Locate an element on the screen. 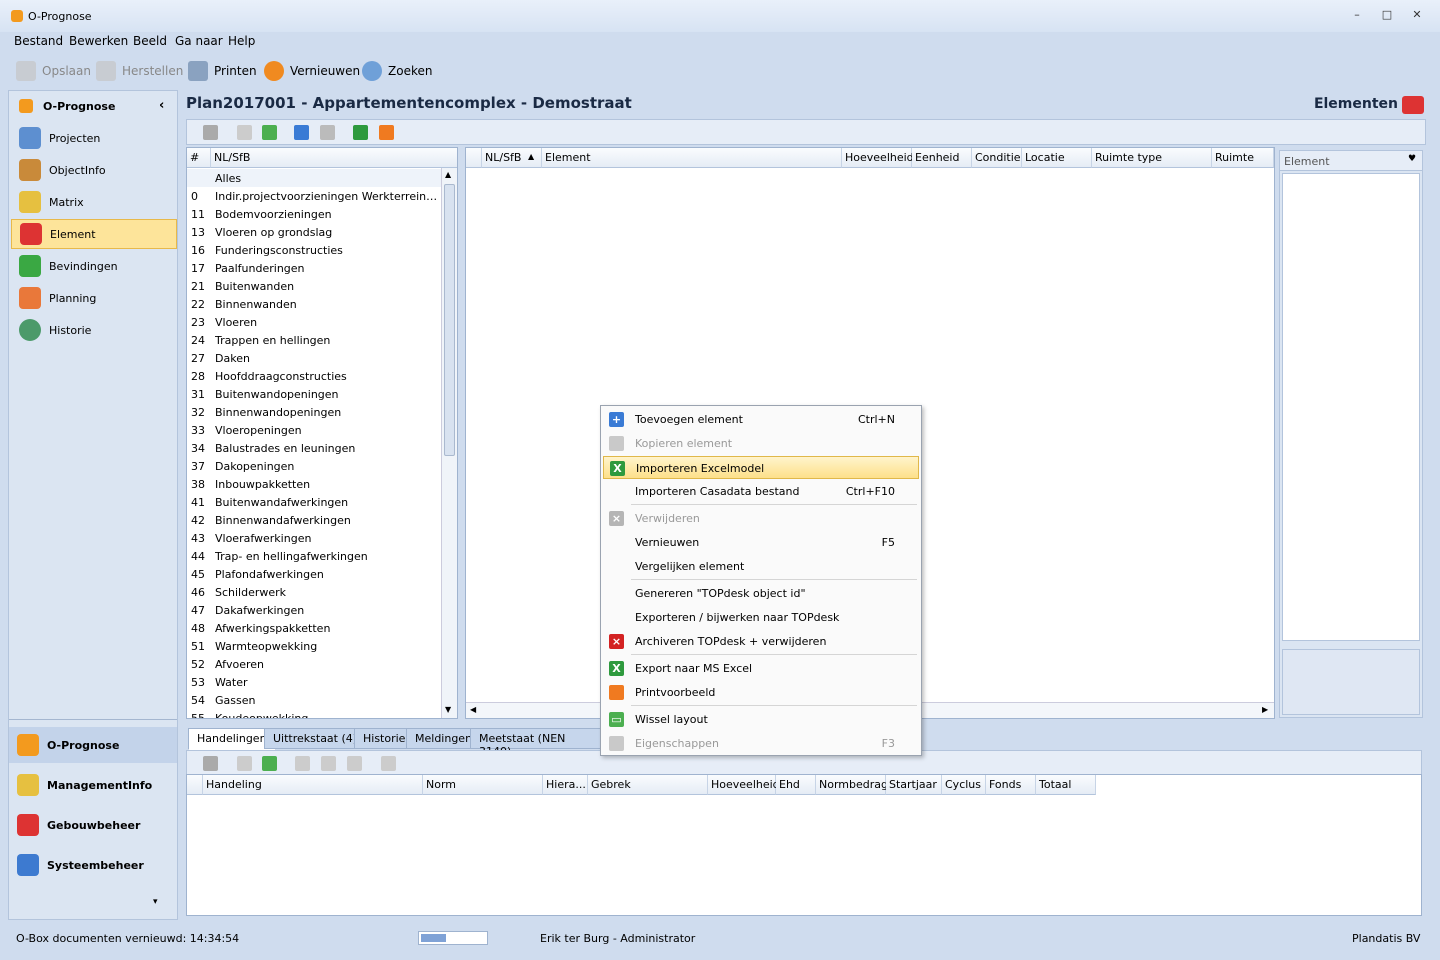 This screenshot has width=1440, height=960. nav-item-projecten: Projecten is located at coordinates (94, 138).